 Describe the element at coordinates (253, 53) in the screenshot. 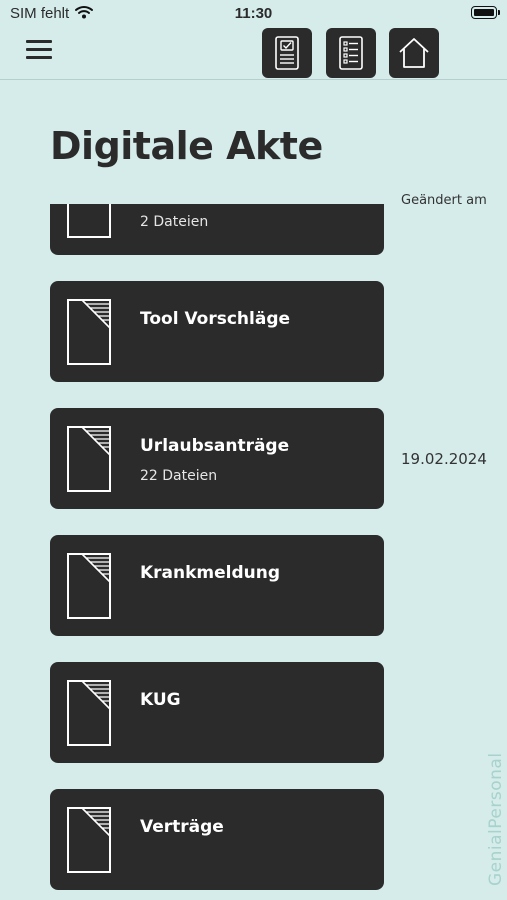

I see `nav-bar` at that location.